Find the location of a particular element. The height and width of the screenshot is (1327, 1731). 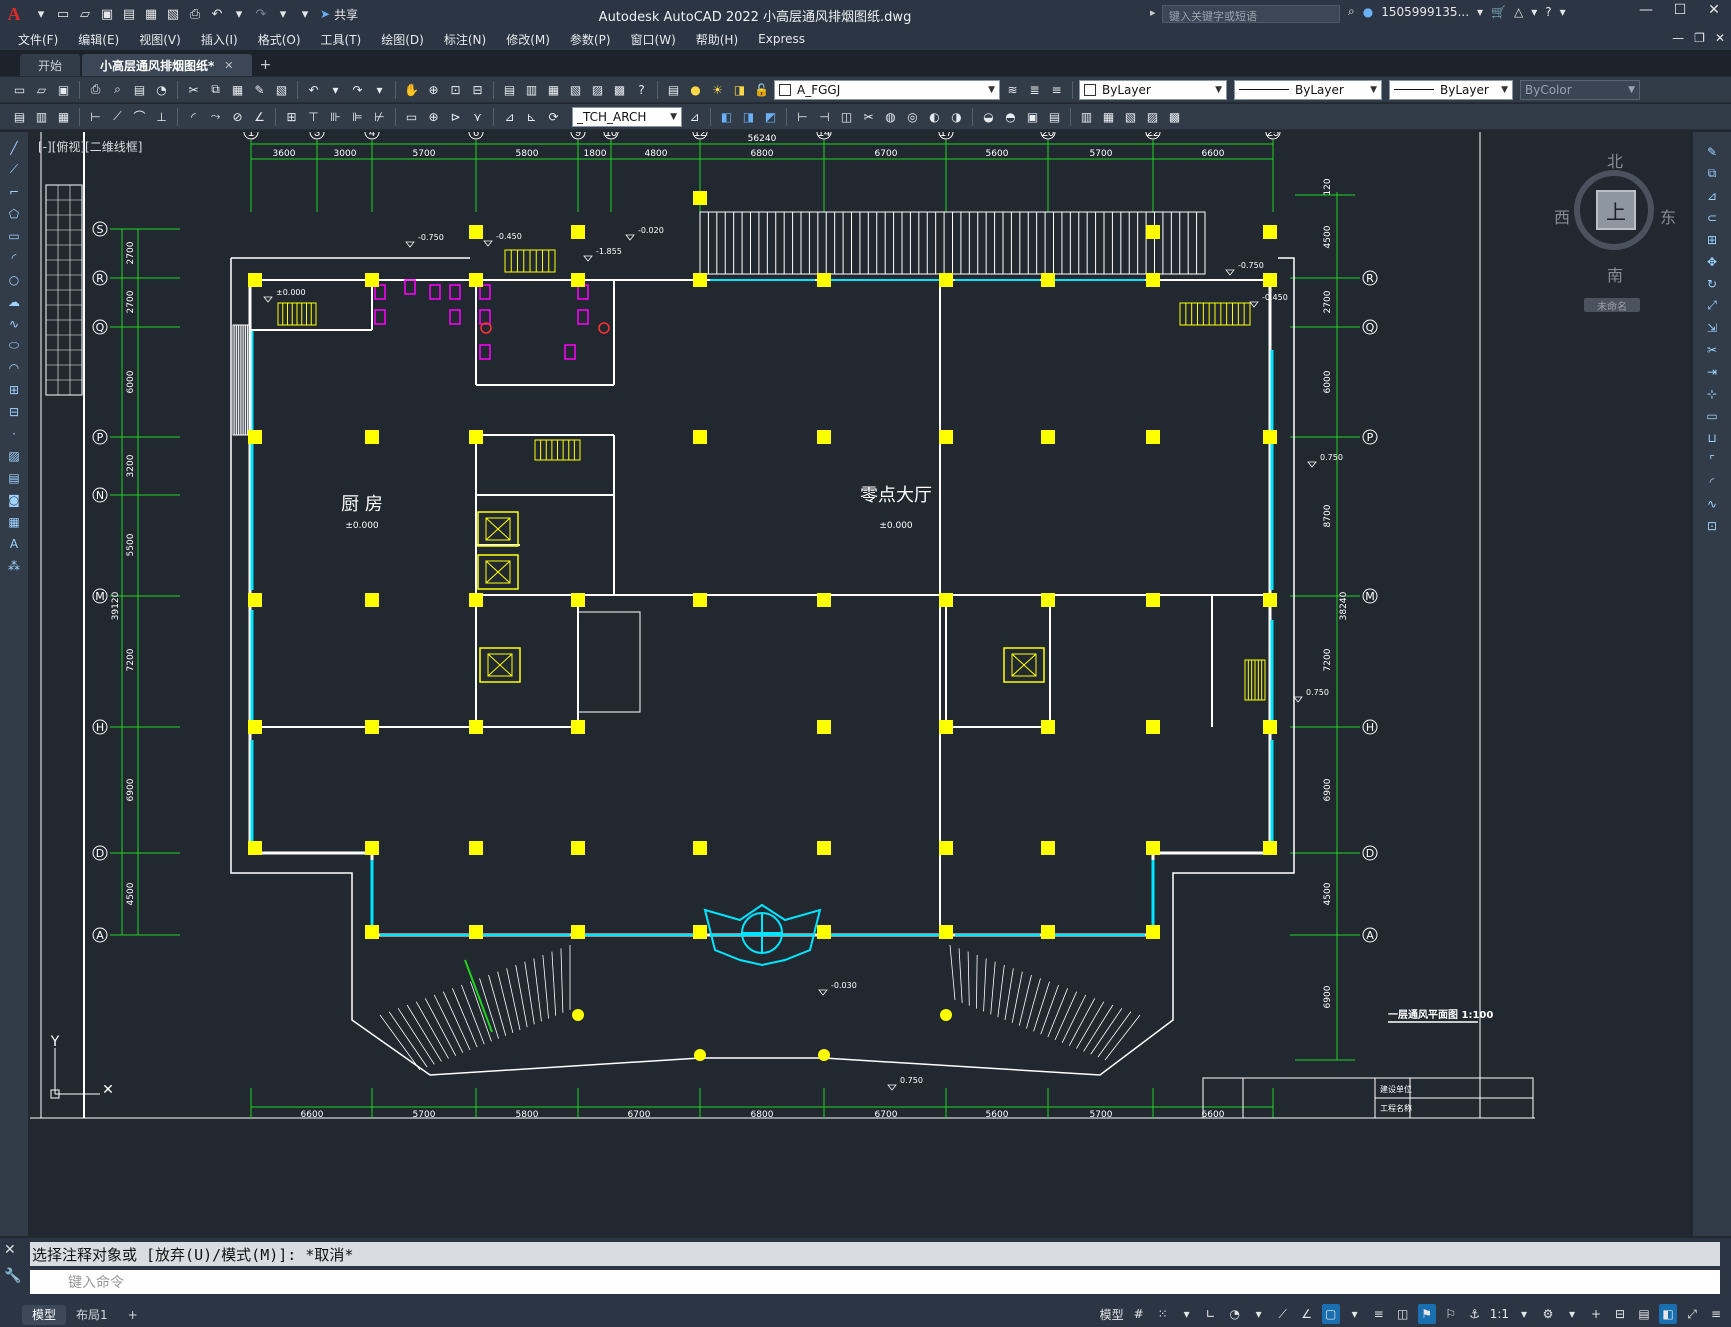

arc-length-icon: ⌒ is located at coordinates (139, 116).